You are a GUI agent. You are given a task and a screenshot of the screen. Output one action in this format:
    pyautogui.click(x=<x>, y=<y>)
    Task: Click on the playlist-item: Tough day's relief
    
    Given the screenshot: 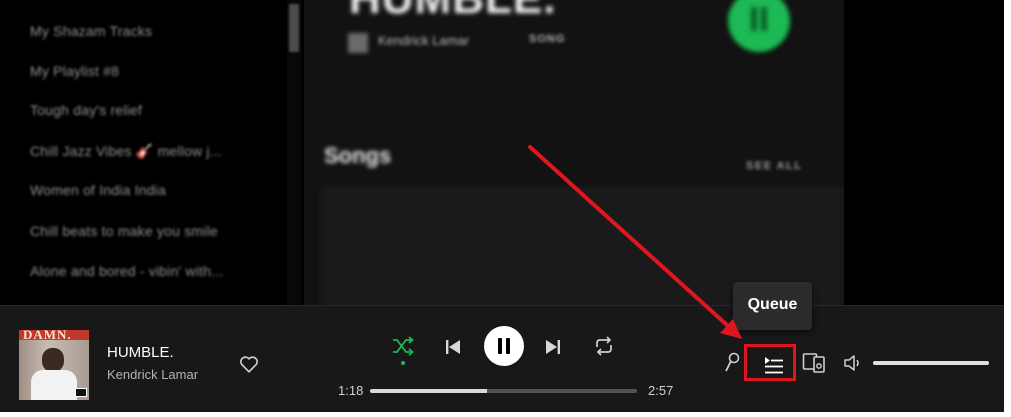 What is the action you would take?
    pyautogui.click(x=86, y=110)
    